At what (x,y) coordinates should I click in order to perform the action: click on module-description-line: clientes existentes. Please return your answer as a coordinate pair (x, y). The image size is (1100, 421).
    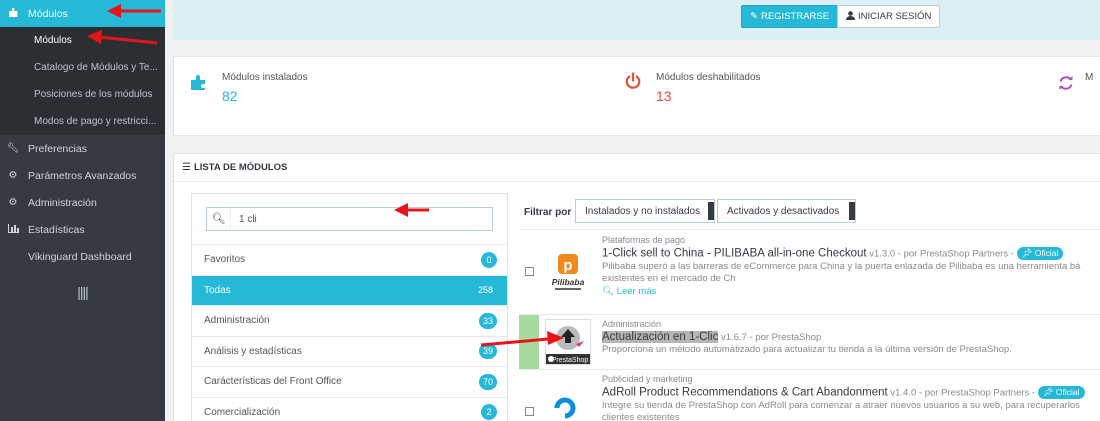
    Looking at the image, I should click on (641, 416).